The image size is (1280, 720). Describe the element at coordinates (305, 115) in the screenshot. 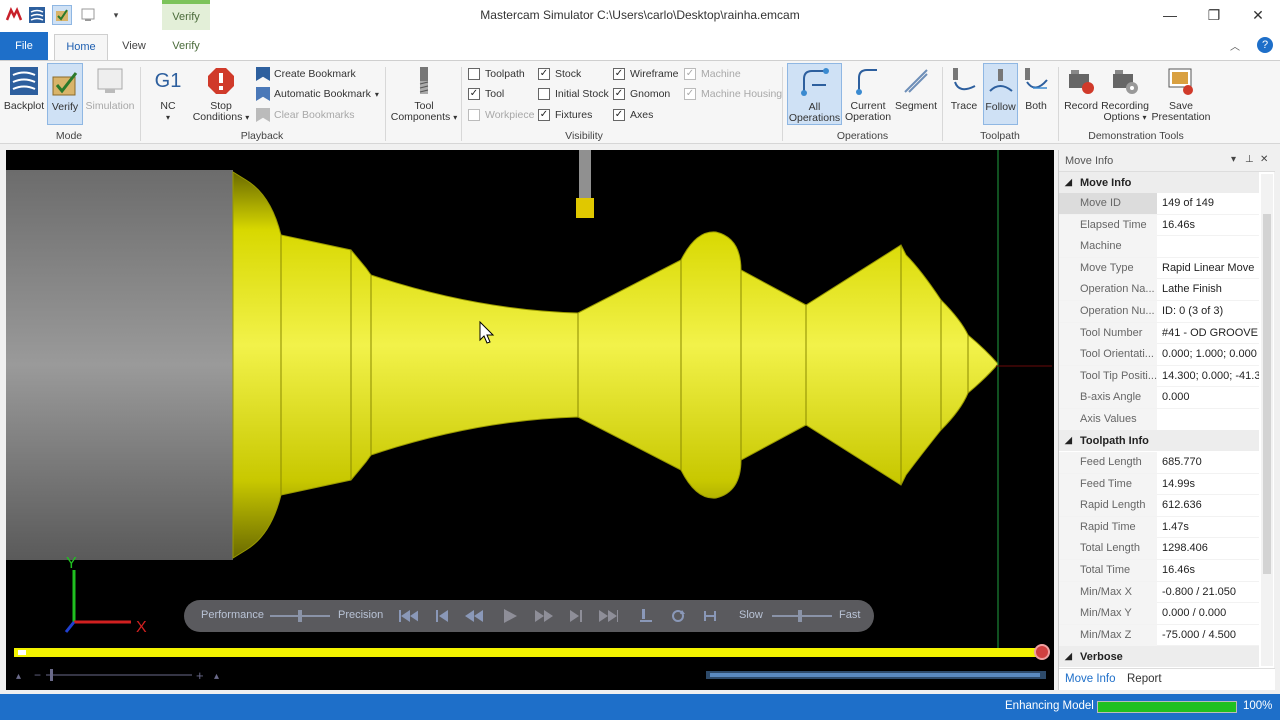

I see `clear-bookmarks-button: Clear Bookmarks` at that location.